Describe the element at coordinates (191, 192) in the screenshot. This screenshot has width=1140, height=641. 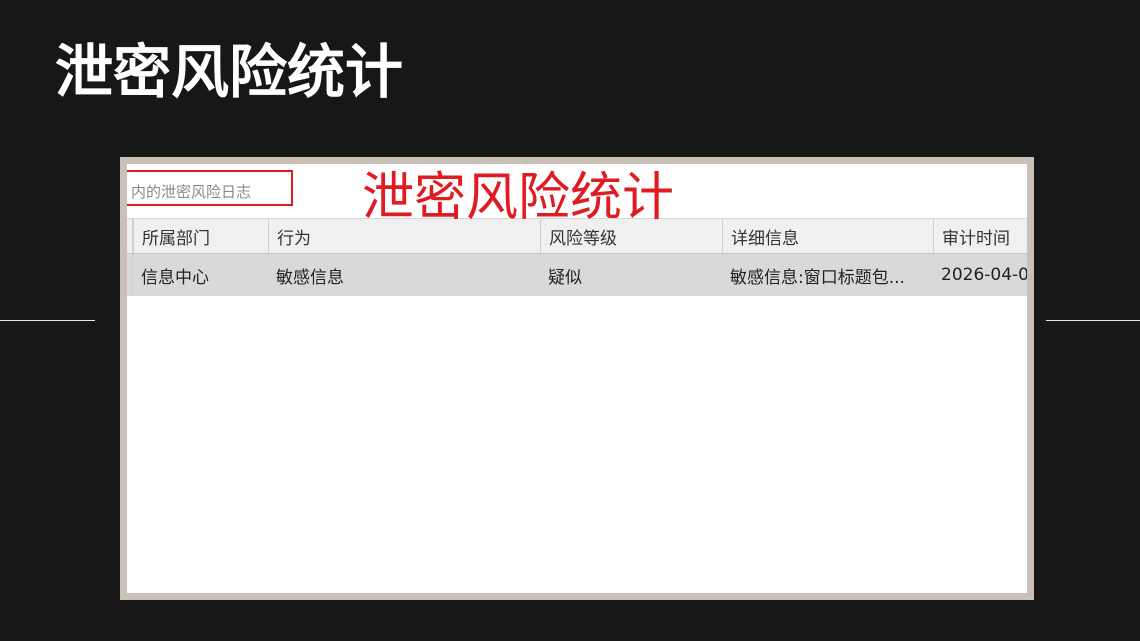
I see `risk-log-tab-label: 内的泄密风险日志` at that location.